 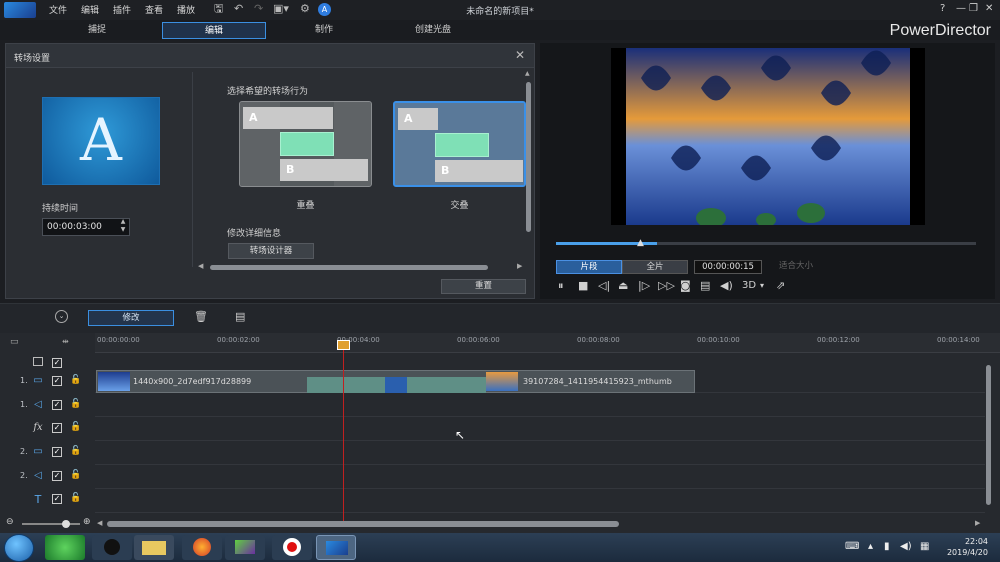 What do you see at coordinates (887, 546) in the screenshot?
I see `tray-device-icon: ▮` at bounding box center [887, 546].